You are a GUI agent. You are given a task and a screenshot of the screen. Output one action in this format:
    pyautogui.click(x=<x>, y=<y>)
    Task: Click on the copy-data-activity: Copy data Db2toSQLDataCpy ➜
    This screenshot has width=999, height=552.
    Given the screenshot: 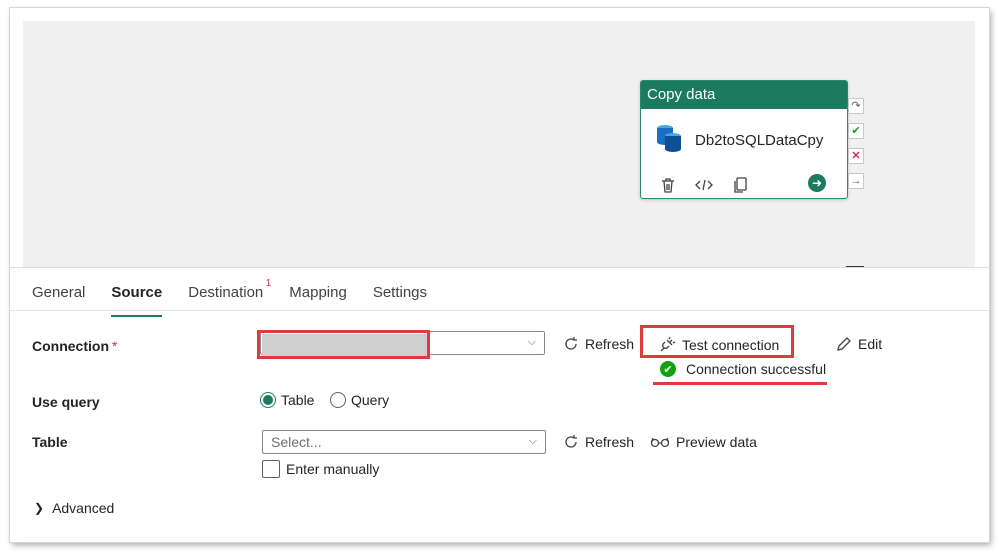 What is the action you would take?
    pyautogui.click(x=744, y=139)
    